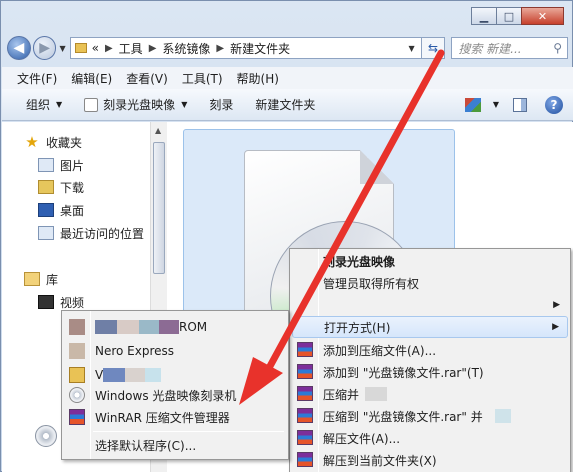 Image resolution: width=573 pixels, height=472 pixels. What do you see at coordinates (175, 417) in the screenshot?
I see `submenu-item-winrar: WinRAR 压缩文件管理器` at bounding box center [175, 417].